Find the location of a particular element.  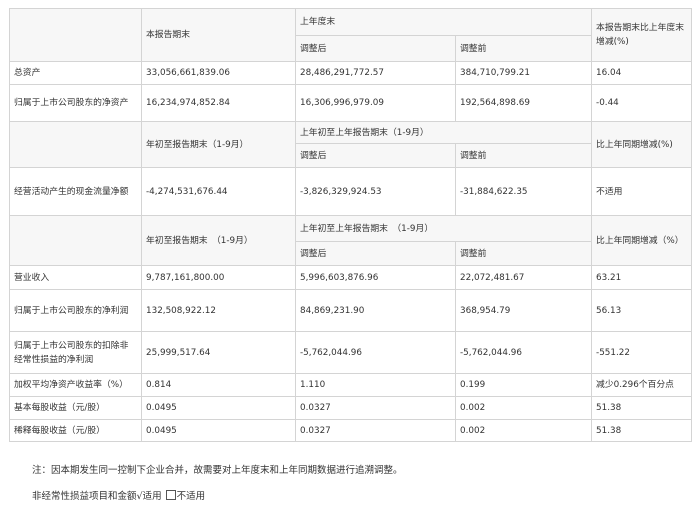

cell-value: 16,306,996,979.09 is located at coordinates (375, 103).